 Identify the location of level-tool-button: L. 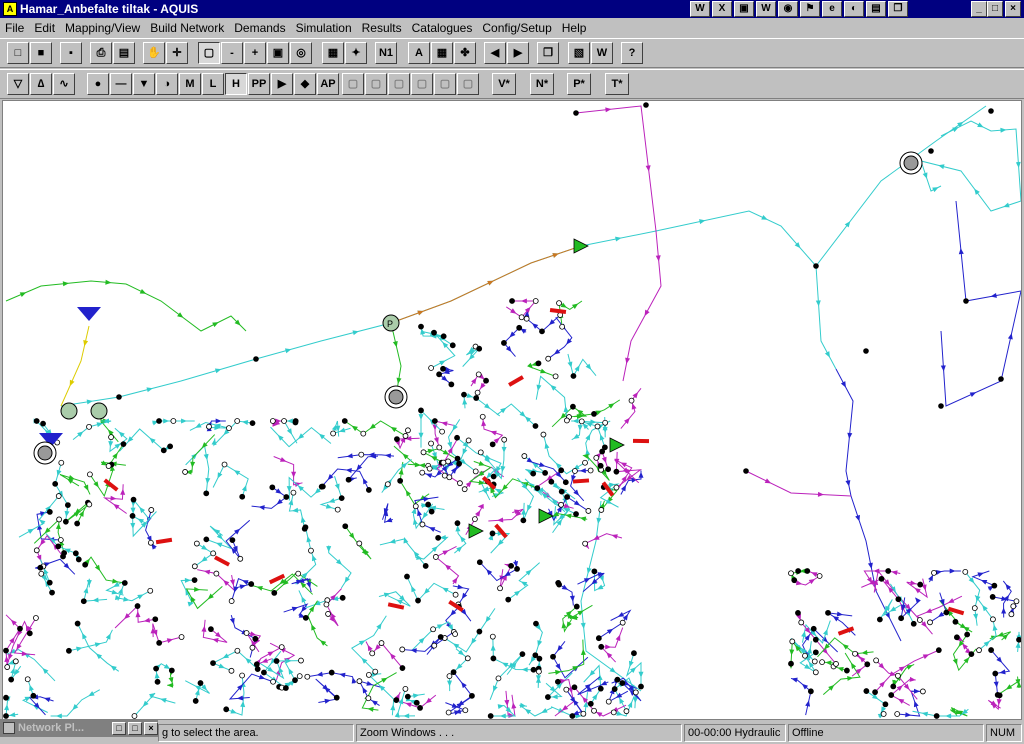
(213, 84).